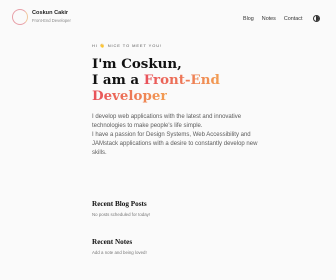 Image resolution: width=336 pixels, height=280 pixels. What do you see at coordinates (51, 20) in the screenshot?
I see `brand-role: Front-End Developer` at bounding box center [51, 20].